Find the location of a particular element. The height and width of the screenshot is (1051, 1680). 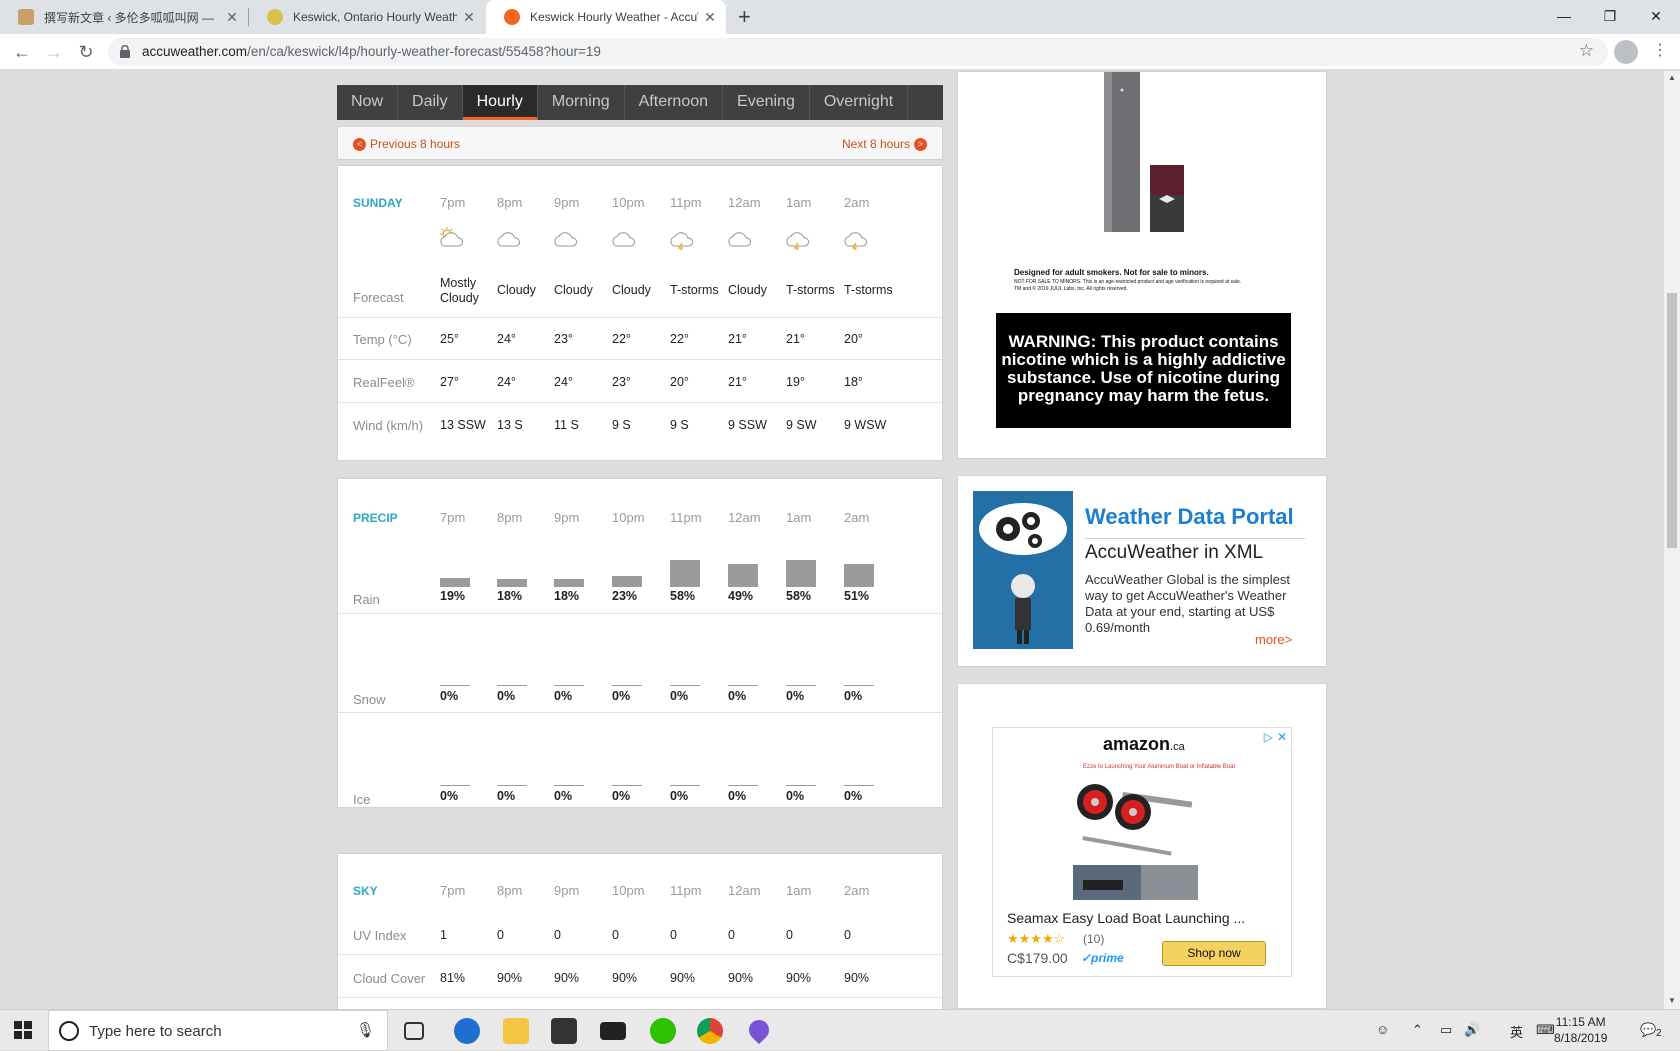

partly-sunny-icon is located at coordinates (452, 237).